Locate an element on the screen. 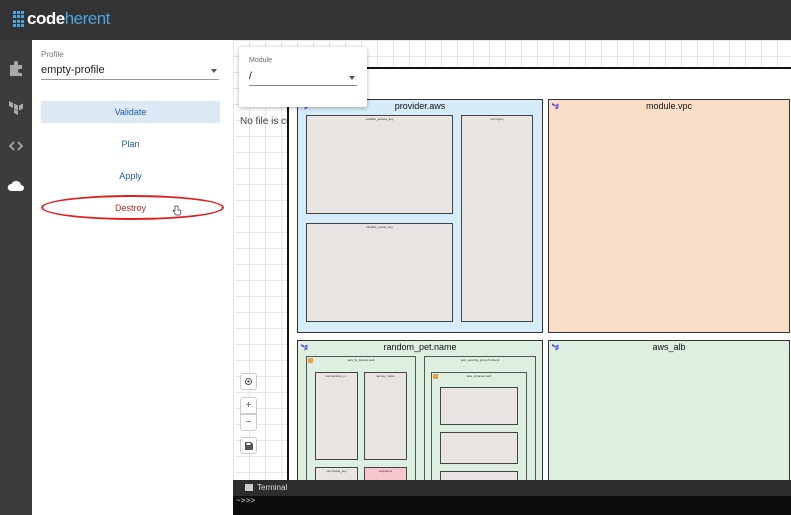 The width and height of the screenshot is (791, 515). terminal-prompt: ~>>> is located at coordinates (246, 501).